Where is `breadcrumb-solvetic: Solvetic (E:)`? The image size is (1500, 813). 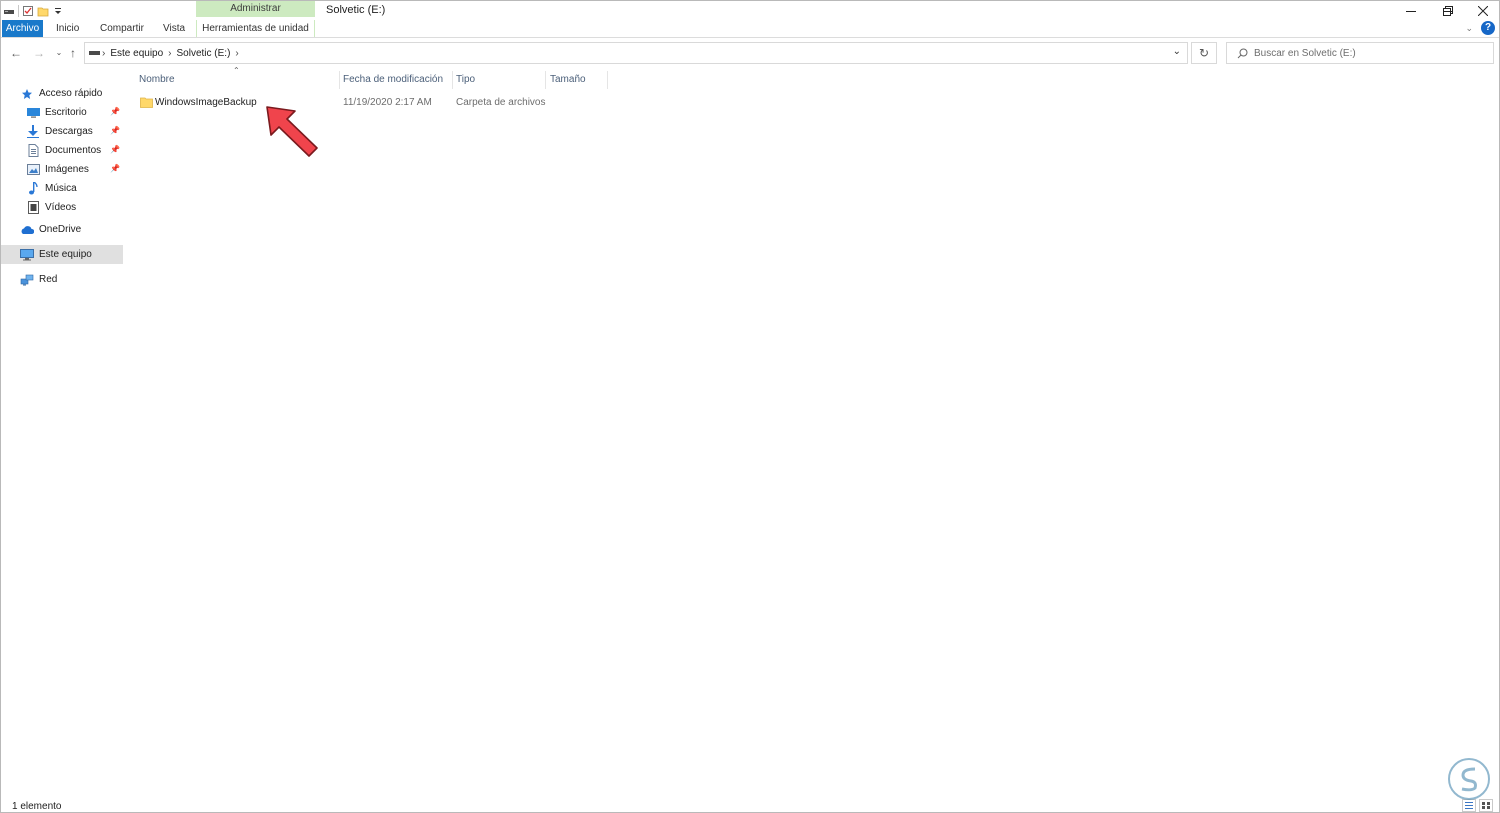
breadcrumb-solvetic: Solvetic (E:) is located at coordinates (204, 53).